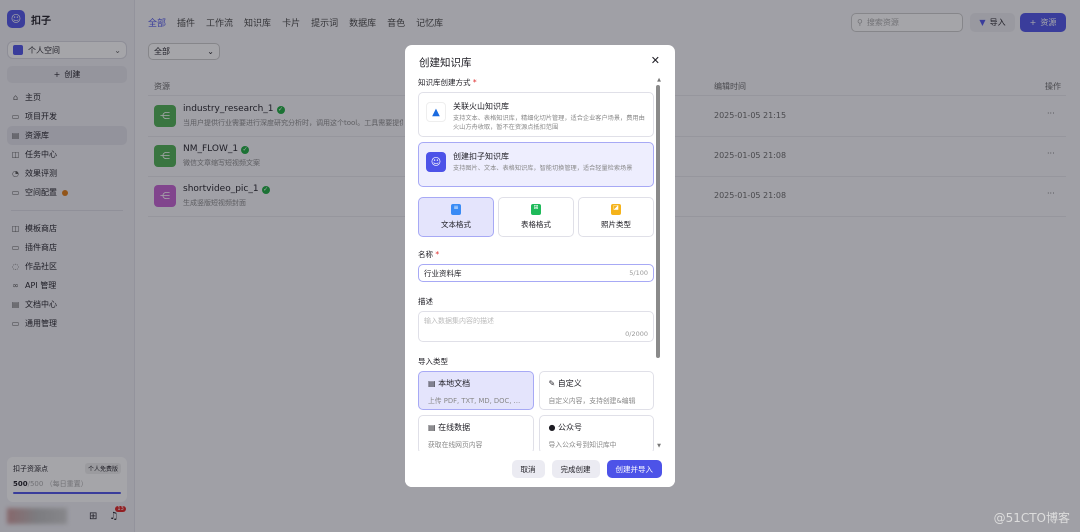 The height and width of the screenshot is (532, 1080). What do you see at coordinates (445, 63) in the screenshot?
I see `modal-title: 创建知识库` at bounding box center [445, 63].